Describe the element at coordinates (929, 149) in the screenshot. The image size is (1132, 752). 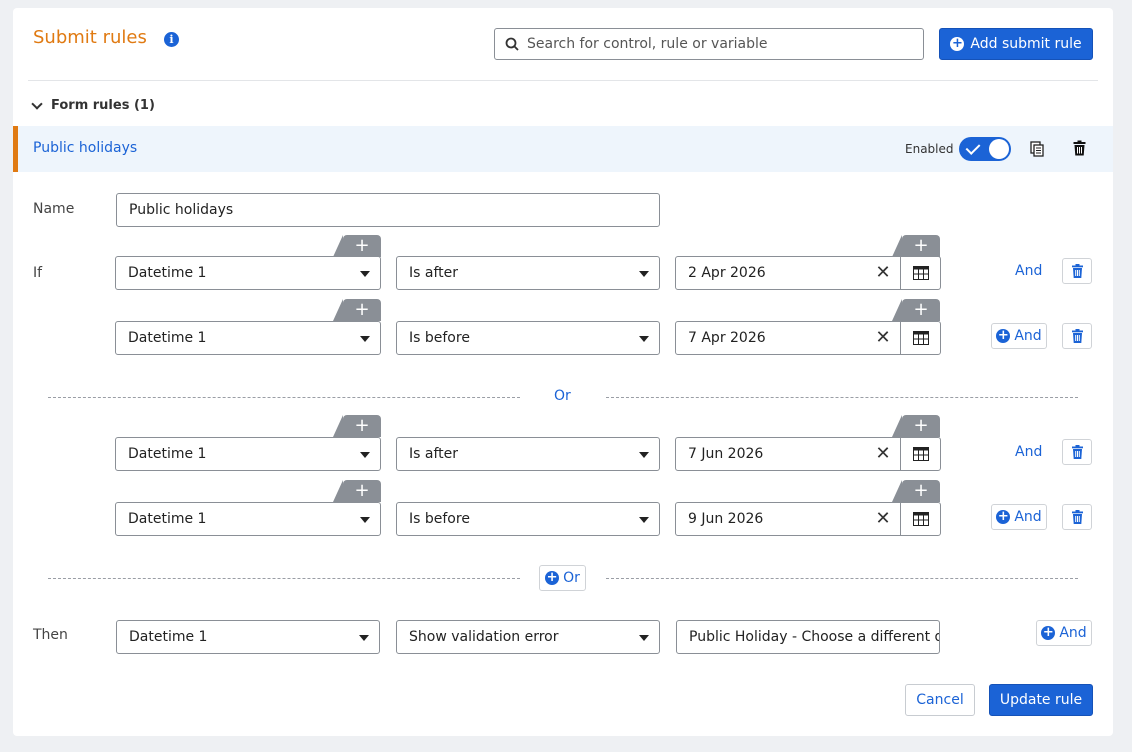
I see `enabled-label: Enabled` at that location.